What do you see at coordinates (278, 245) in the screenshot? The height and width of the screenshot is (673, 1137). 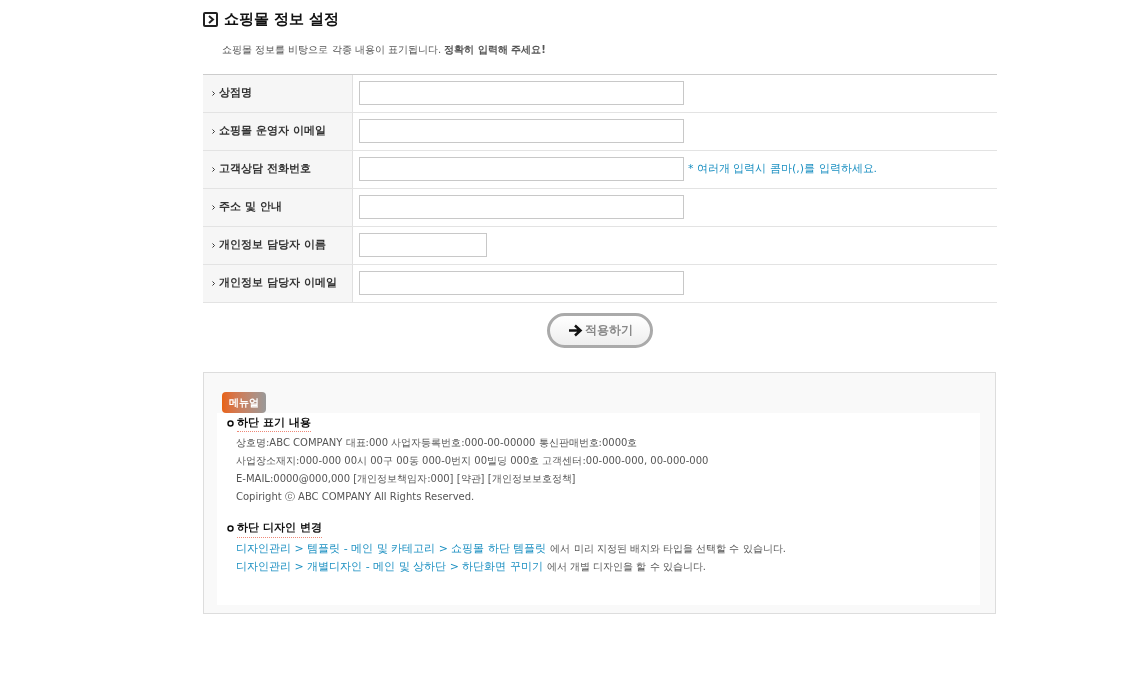 I see `field-label: 개인정보 담당자 이름` at bounding box center [278, 245].